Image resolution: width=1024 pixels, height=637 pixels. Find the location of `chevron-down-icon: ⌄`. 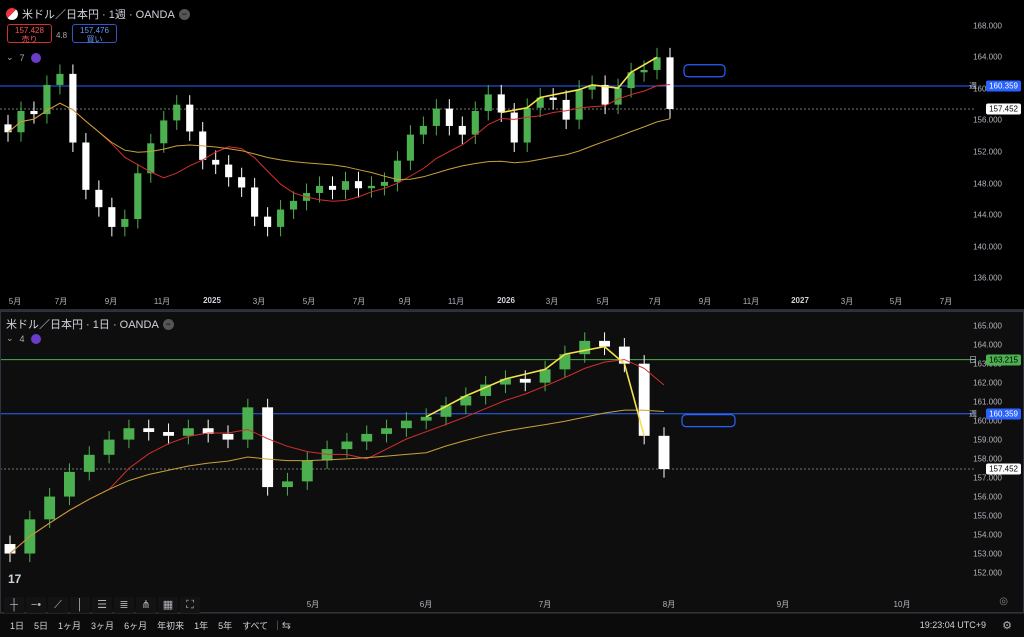

chevron-down-icon: ⌄ is located at coordinates (10, 338).